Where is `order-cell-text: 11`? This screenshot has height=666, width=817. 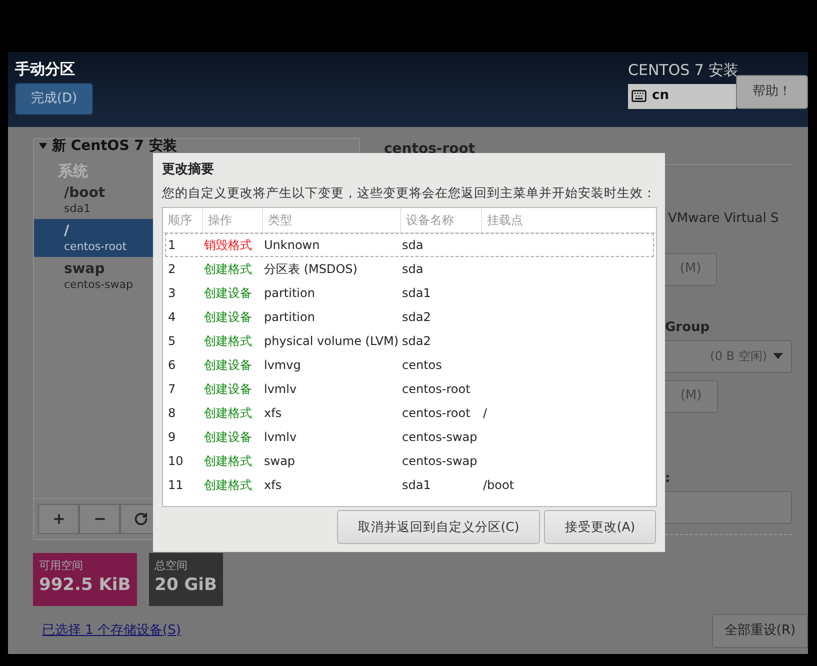
order-cell-text: 11 is located at coordinates (175, 485).